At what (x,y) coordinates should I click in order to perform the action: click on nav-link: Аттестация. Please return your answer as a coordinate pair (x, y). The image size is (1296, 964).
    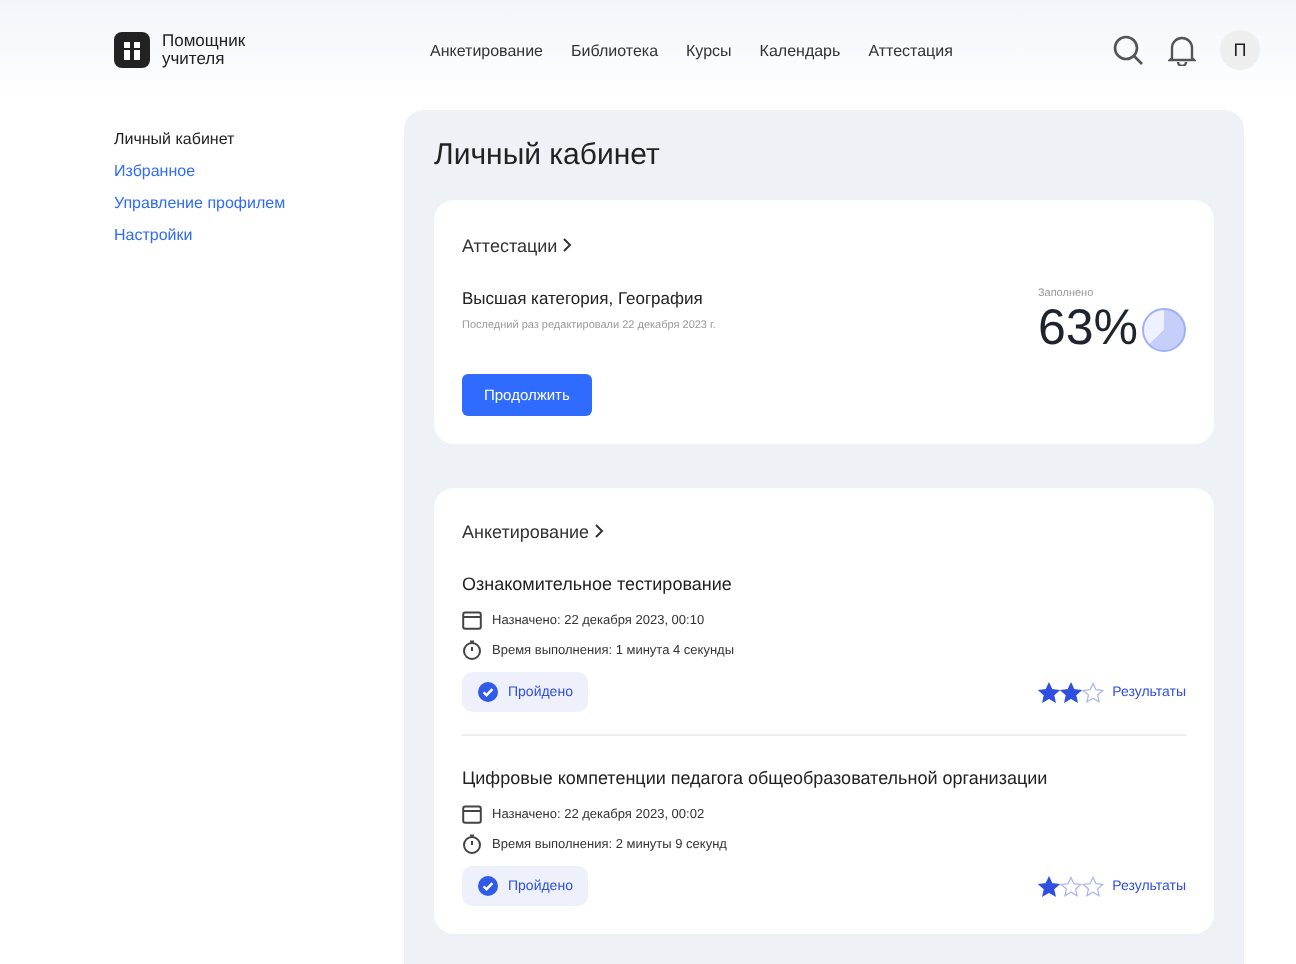
    Looking at the image, I should click on (910, 50).